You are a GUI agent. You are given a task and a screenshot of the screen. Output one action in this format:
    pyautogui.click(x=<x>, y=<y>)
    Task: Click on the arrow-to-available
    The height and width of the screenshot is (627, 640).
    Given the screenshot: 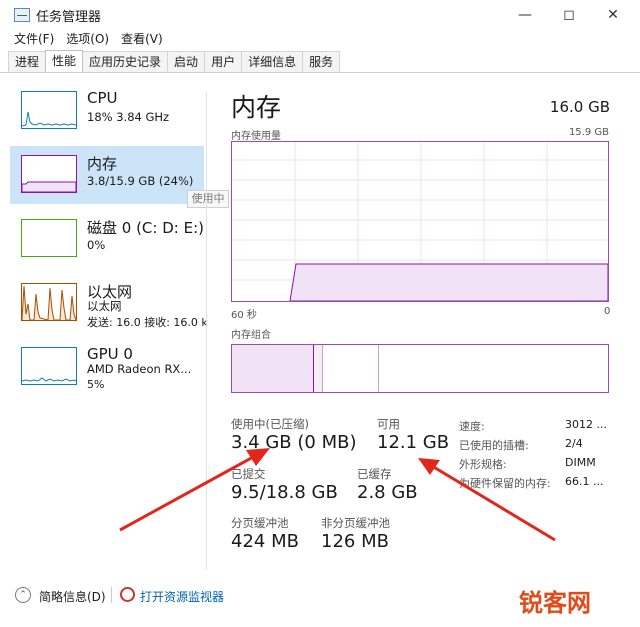 What is the action you would take?
    pyautogui.click(x=493, y=503)
    